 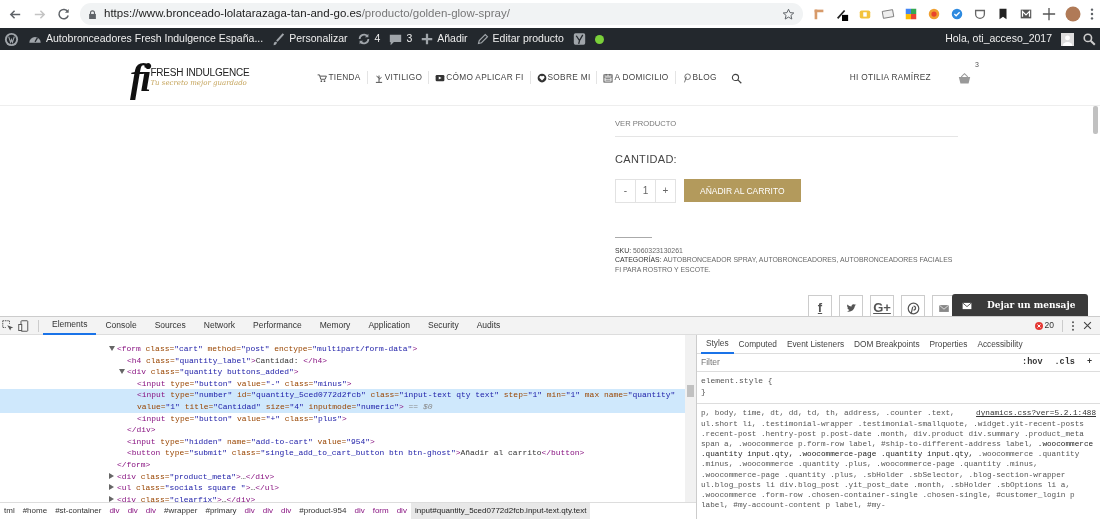 What do you see at coordinates (636, 77) in the screenshot?
I see `nav-link: A DOMICILIO` at bounding box center [636, 77].